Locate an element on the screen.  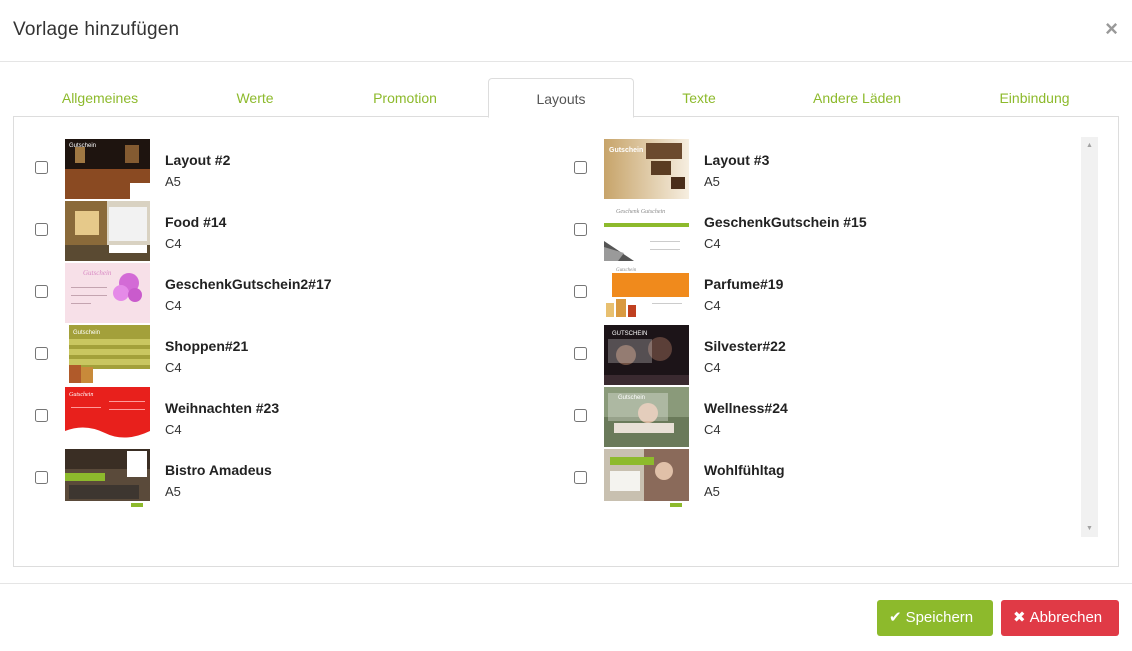
layout-item: Wohlfühltag A5 is located at coordinates (813, 480).